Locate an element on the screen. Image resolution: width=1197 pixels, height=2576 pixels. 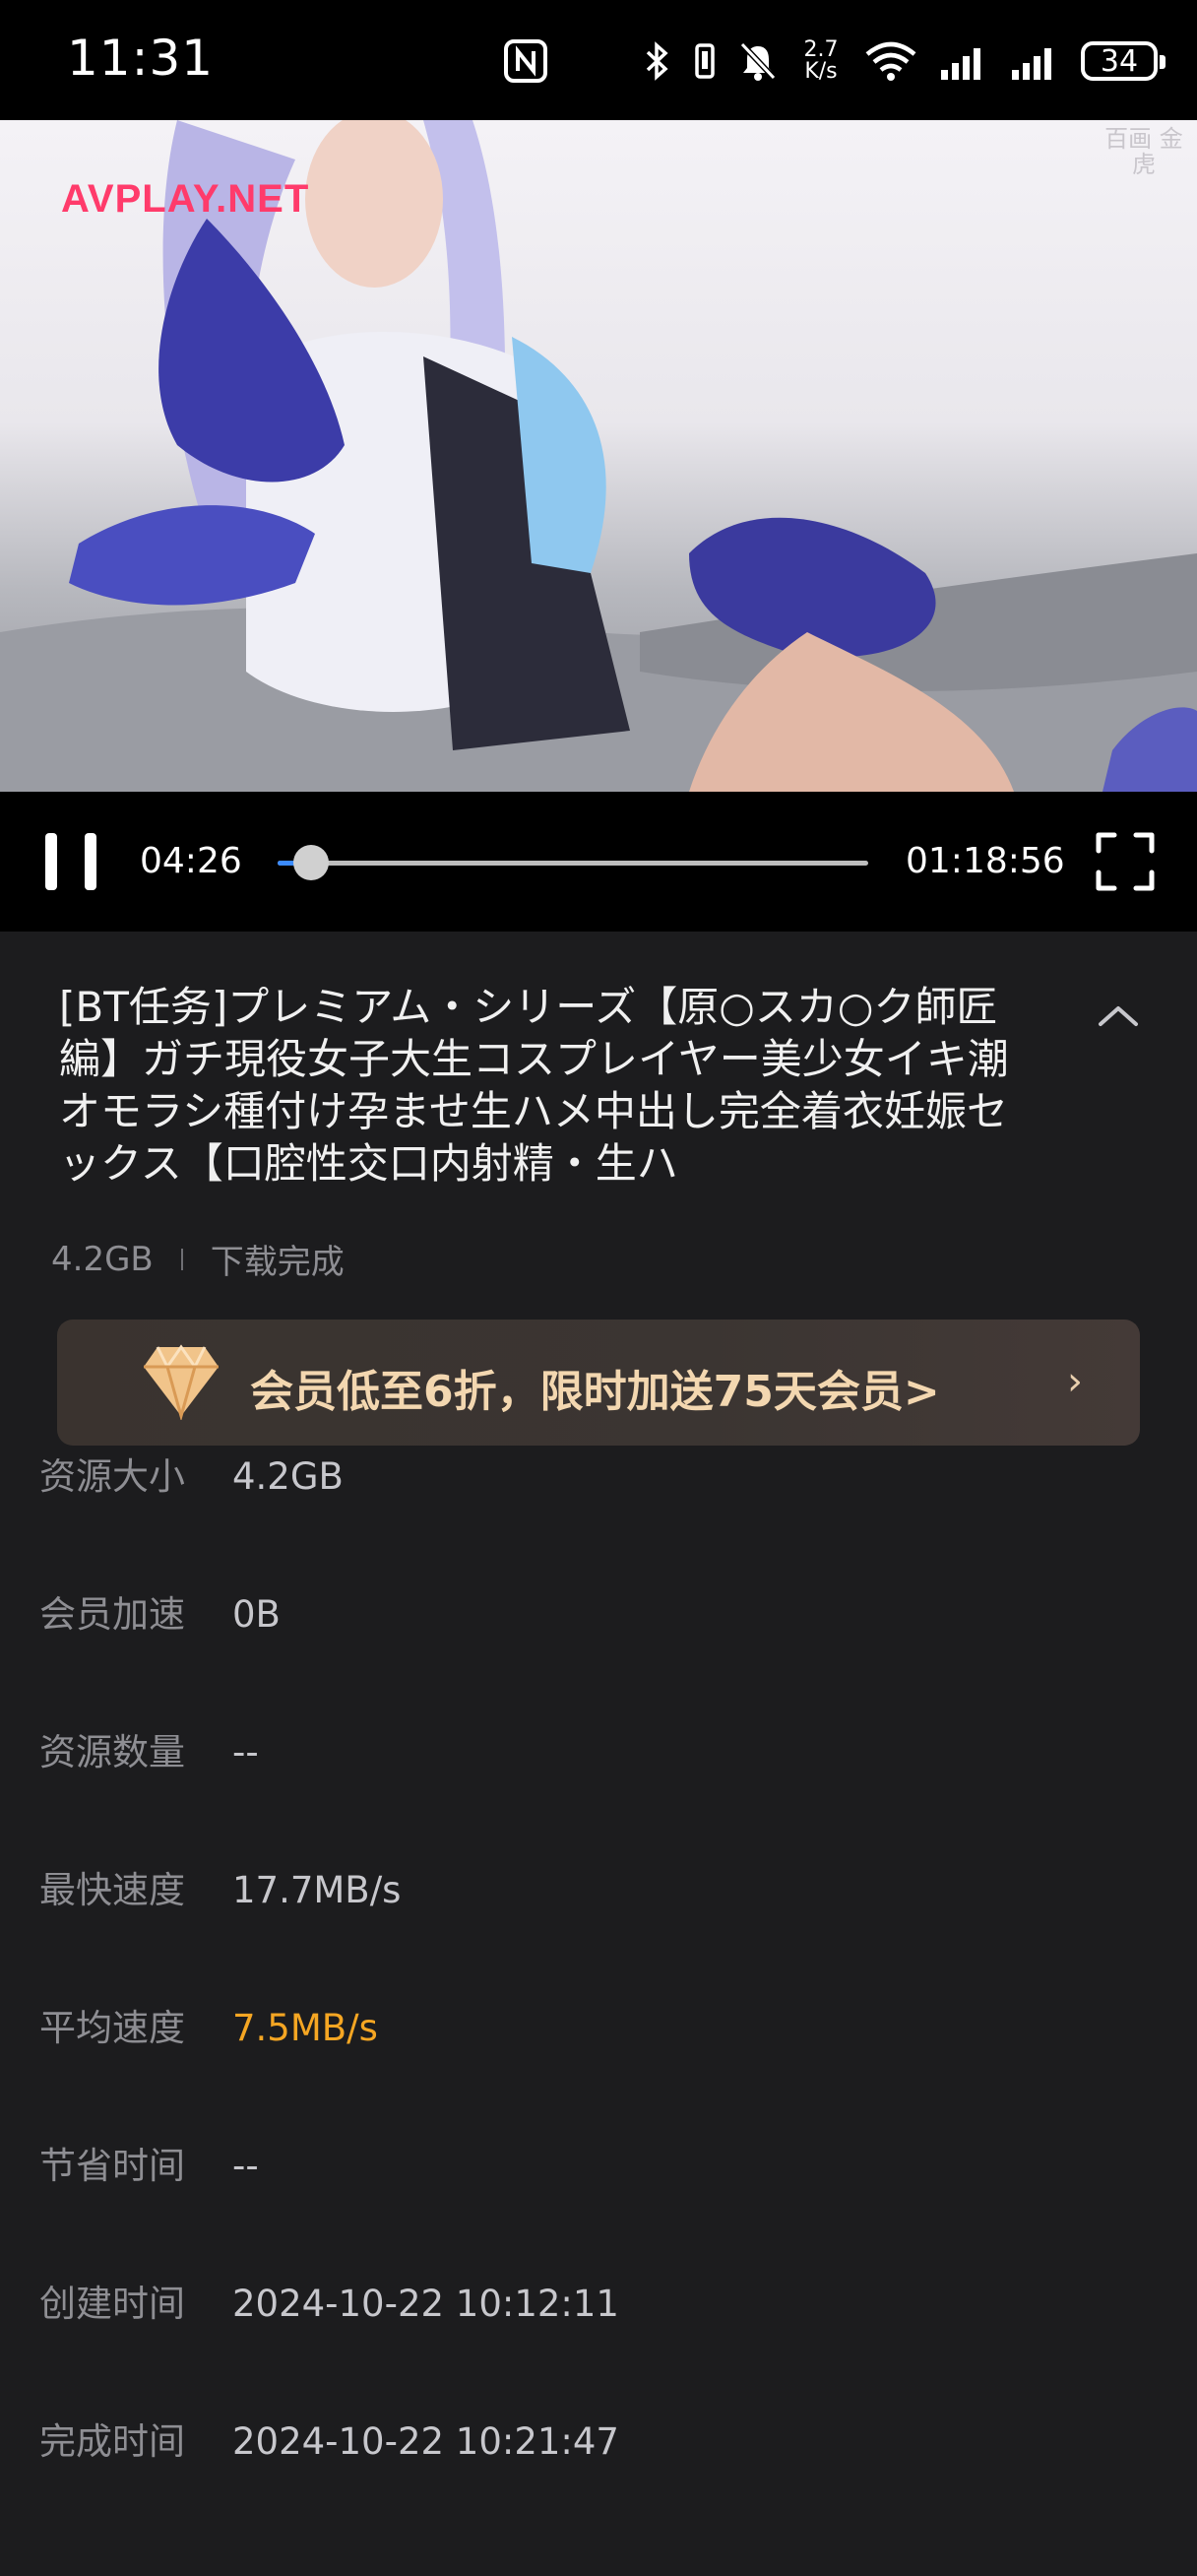
pause-button is located at coordinates (70, 861).